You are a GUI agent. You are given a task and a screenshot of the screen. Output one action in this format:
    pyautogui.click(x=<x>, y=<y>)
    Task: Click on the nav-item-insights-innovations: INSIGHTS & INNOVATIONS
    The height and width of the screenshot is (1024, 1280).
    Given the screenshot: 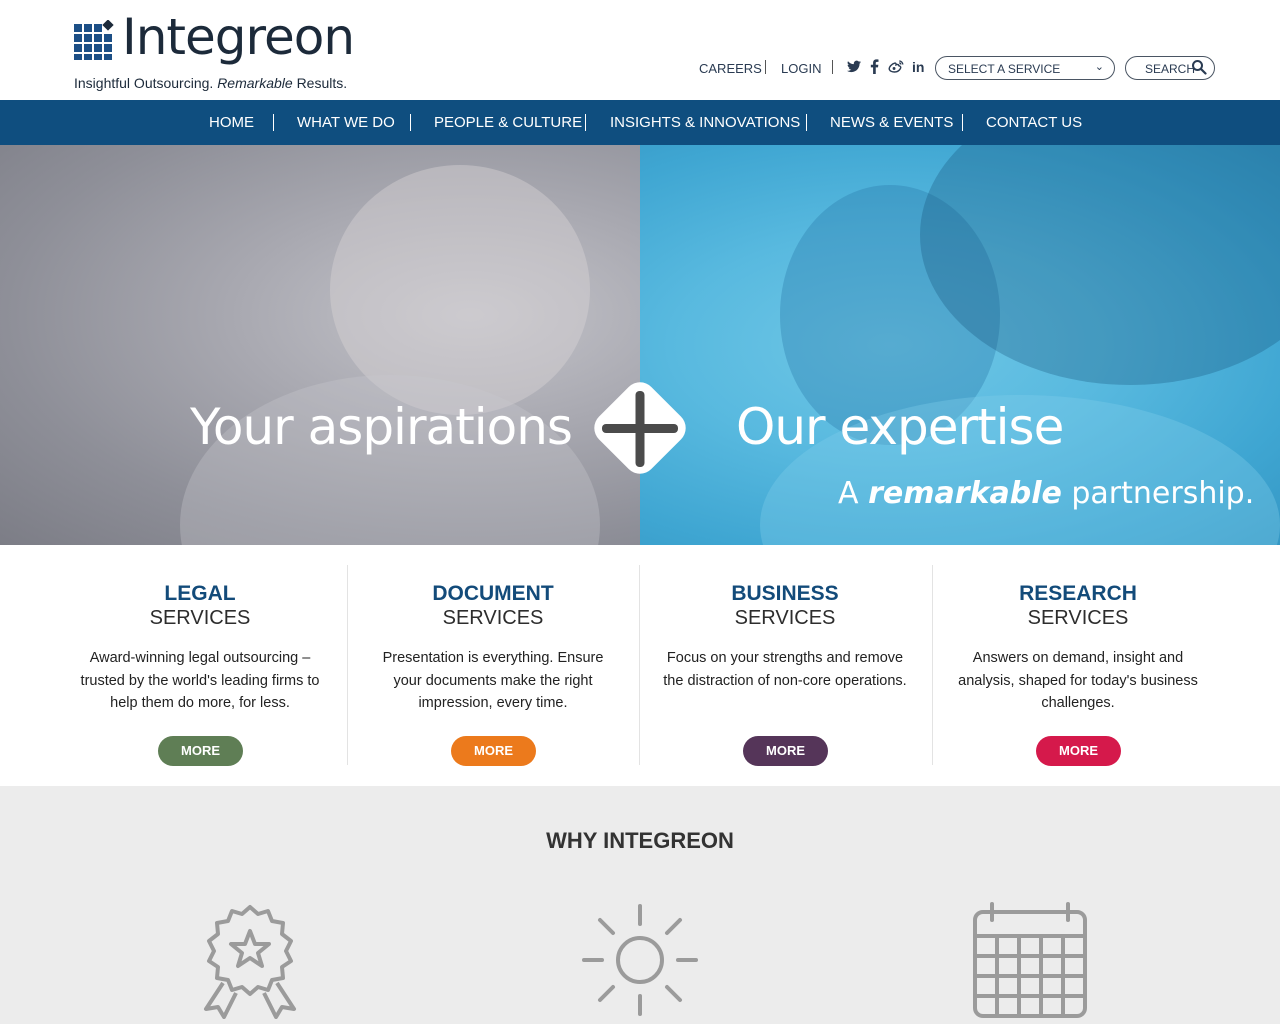 What is the action you would take?
    pyautogui.click(x=705, y=122)
    